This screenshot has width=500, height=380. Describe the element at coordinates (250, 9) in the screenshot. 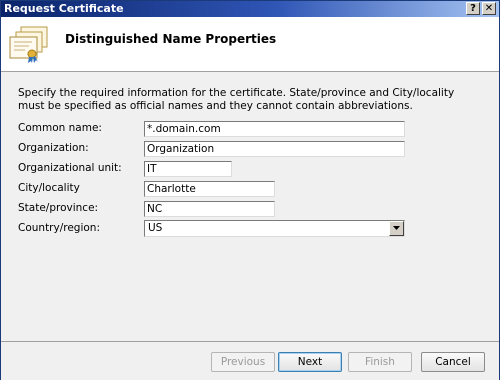

I see `title-bar: Request Certificate ? ✕` at that location.